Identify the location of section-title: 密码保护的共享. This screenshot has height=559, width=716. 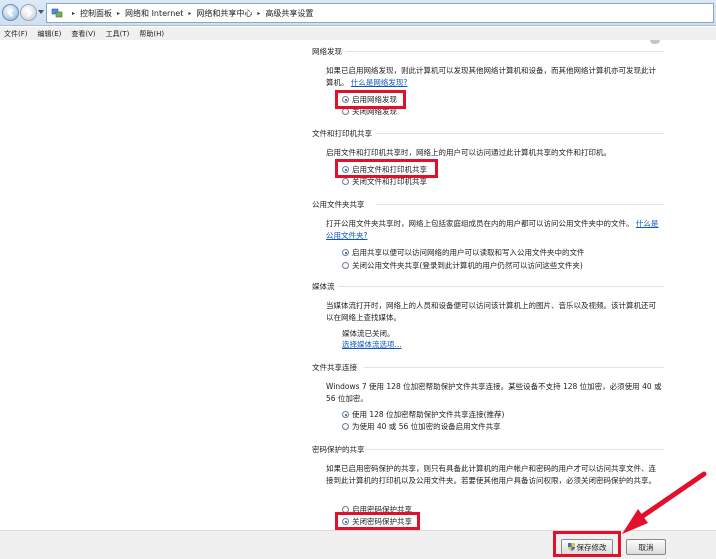
(338, 449).